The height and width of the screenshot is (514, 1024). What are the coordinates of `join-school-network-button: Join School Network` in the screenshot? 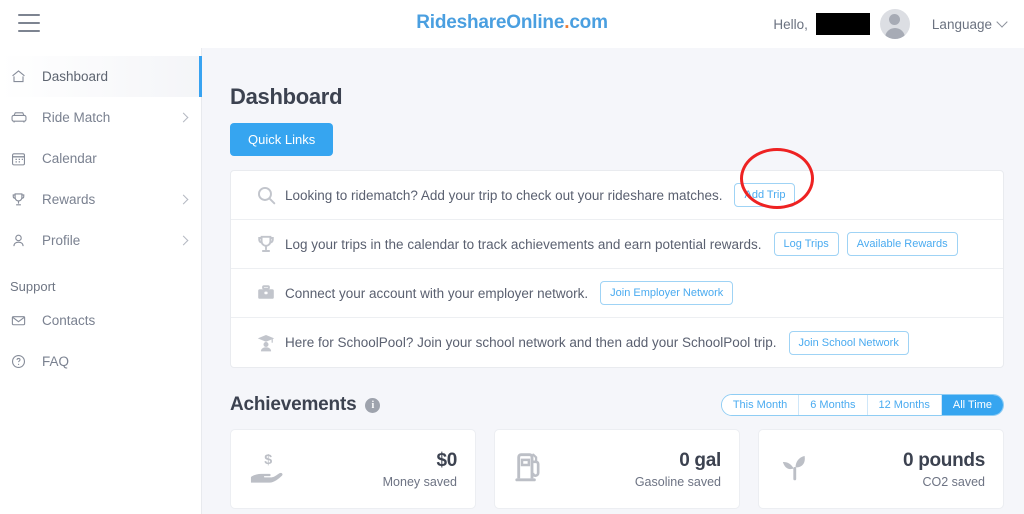 It's located at (848, 342).